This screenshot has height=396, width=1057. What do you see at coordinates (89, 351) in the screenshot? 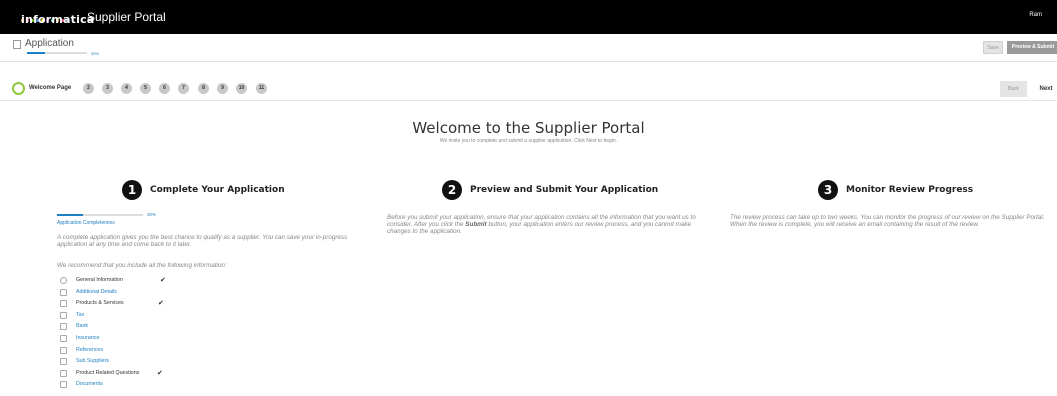
I see `list-item-label: References` at bounding box center [89, 351].